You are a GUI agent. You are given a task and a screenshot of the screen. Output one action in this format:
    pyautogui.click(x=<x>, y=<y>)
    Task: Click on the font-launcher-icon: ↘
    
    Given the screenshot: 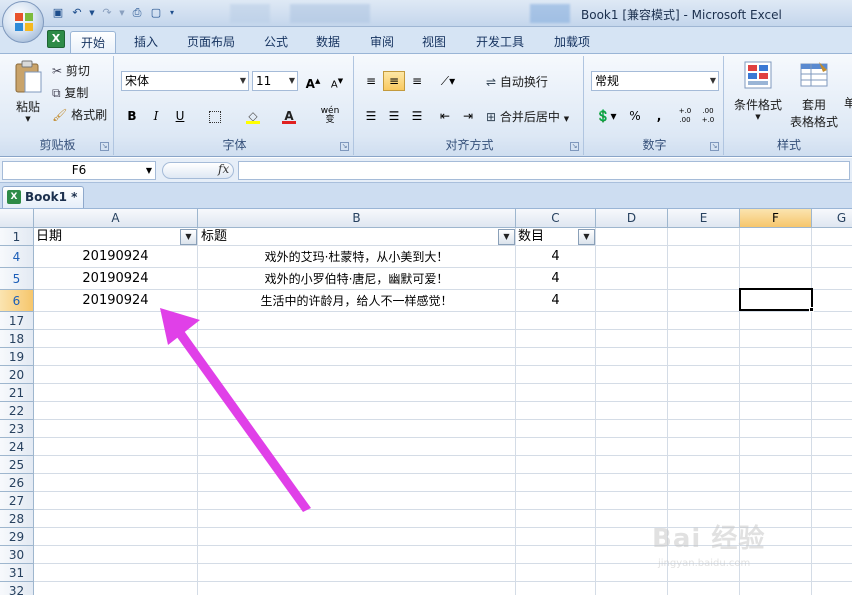 What is the action you would take?
    pyautogui.click(x=344, y=146)
    